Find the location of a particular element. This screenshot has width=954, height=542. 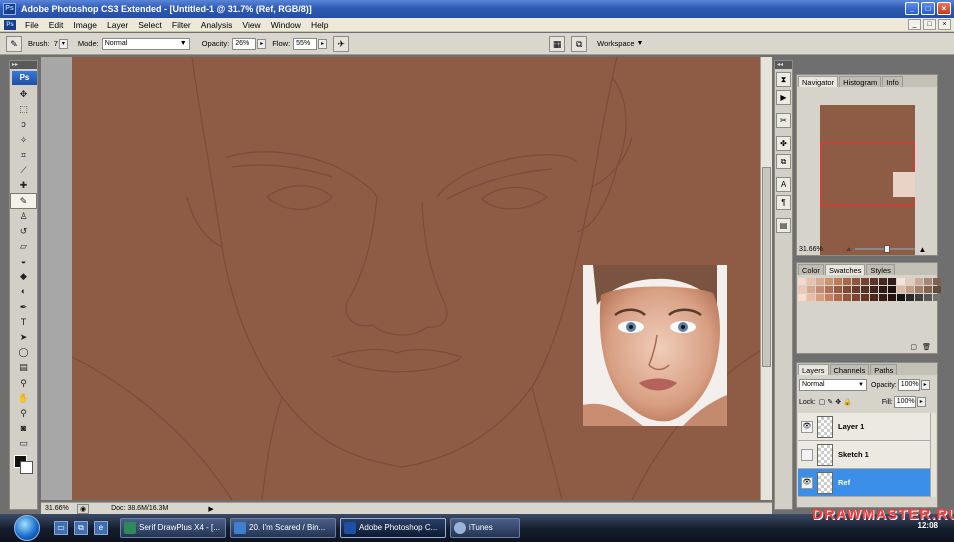

quick-mask-tool-icon: ◙ is located at coordinates (23, 428).